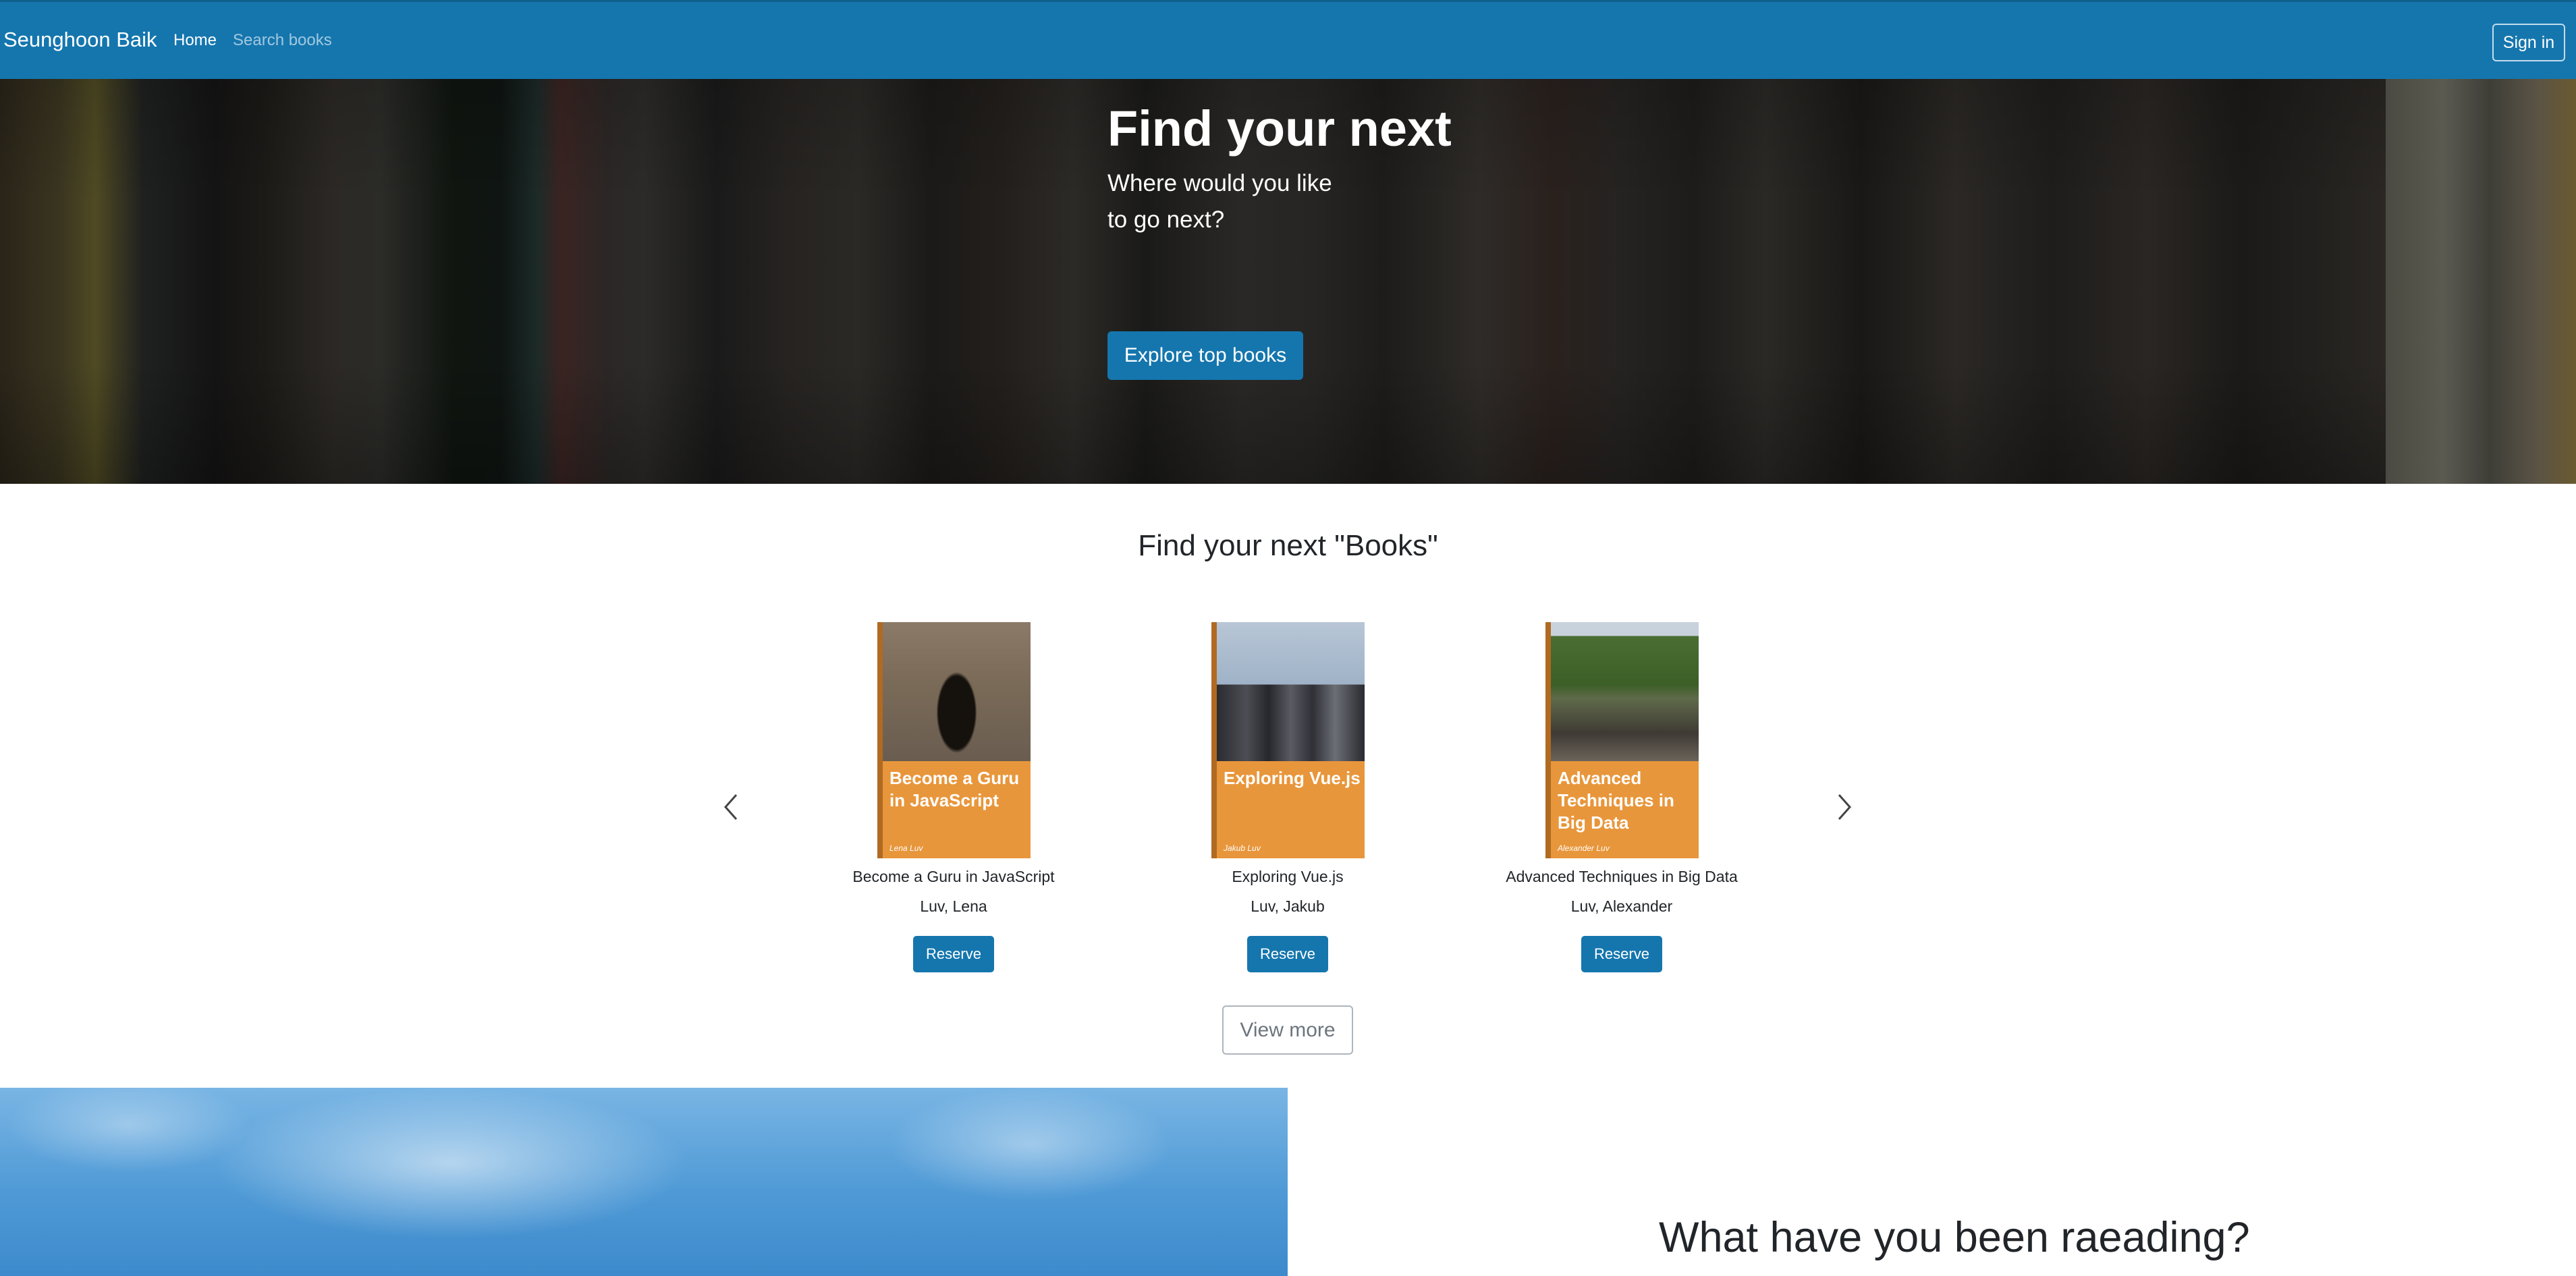 This screenshot has height=1276, width=2576. What do you see at coordinates (1288, 906) in the screenshot?
I see `book-author: Luv, Jakub` at bounding box center [1288, 906].